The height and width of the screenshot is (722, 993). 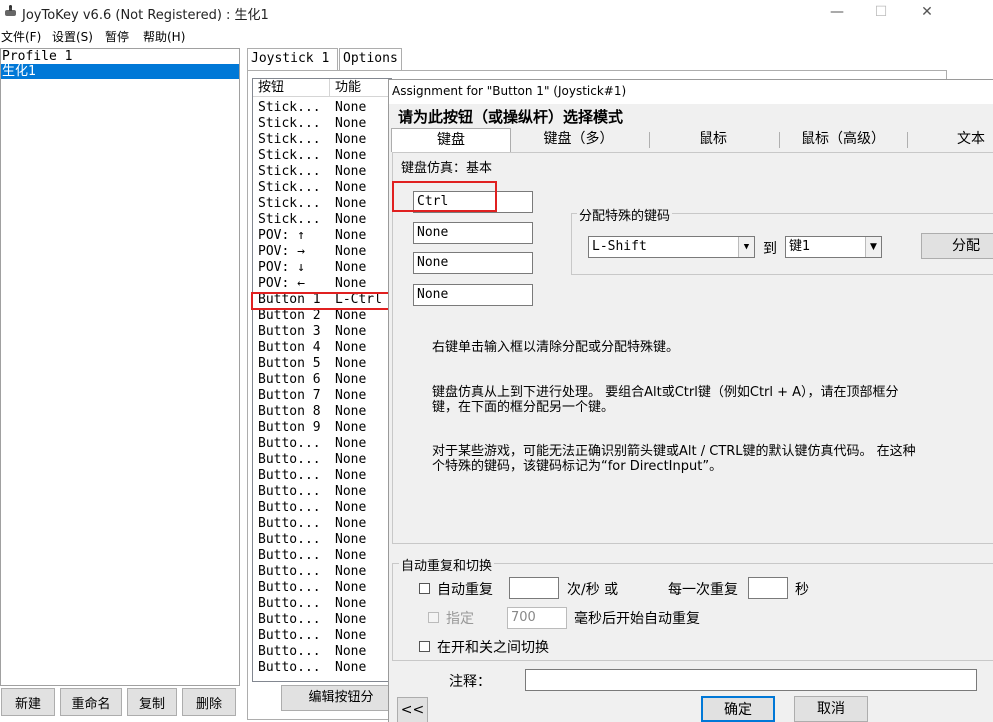 I want to click on menu-pause: 暂停, so click(x=117, y=36).